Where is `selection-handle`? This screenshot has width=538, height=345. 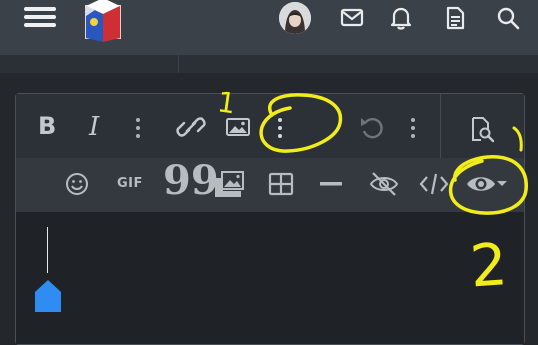
selection-handle is located at coordinates (48, 296).